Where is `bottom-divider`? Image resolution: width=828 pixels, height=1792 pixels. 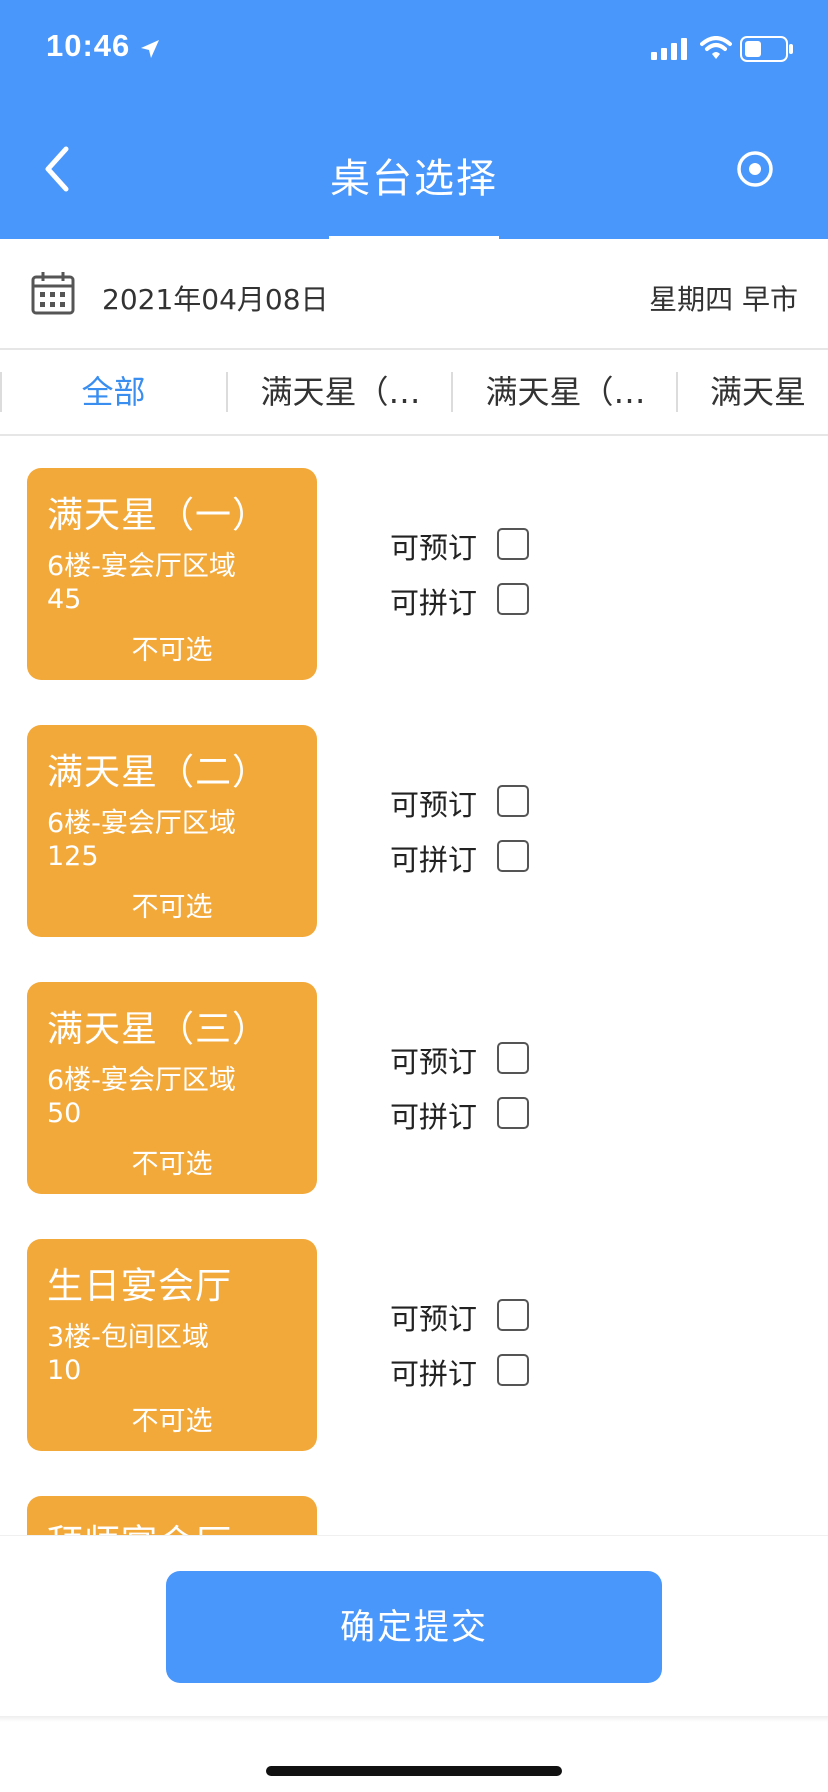 bottom-divider is located at coordinates (414, 1719).